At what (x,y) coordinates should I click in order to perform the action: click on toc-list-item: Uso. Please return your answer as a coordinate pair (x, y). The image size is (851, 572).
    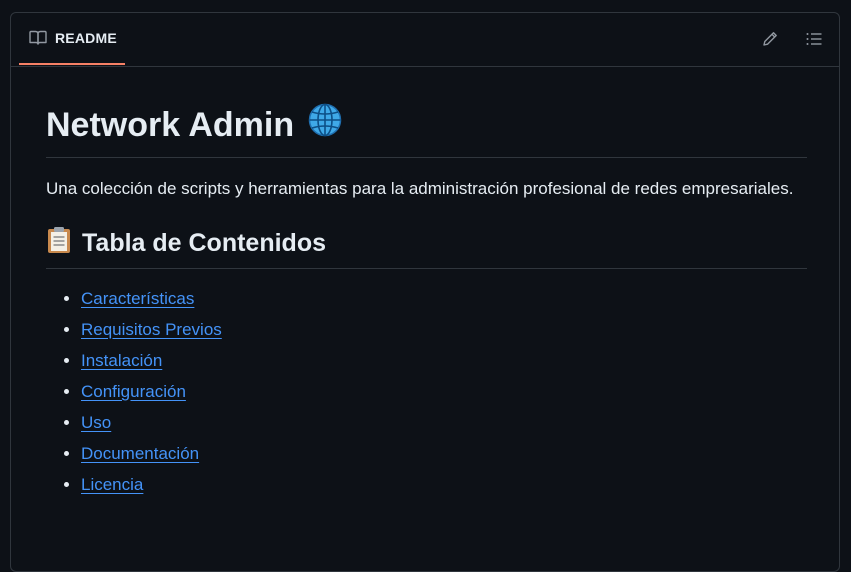
    Looking at the image, I should click on (444, 422).